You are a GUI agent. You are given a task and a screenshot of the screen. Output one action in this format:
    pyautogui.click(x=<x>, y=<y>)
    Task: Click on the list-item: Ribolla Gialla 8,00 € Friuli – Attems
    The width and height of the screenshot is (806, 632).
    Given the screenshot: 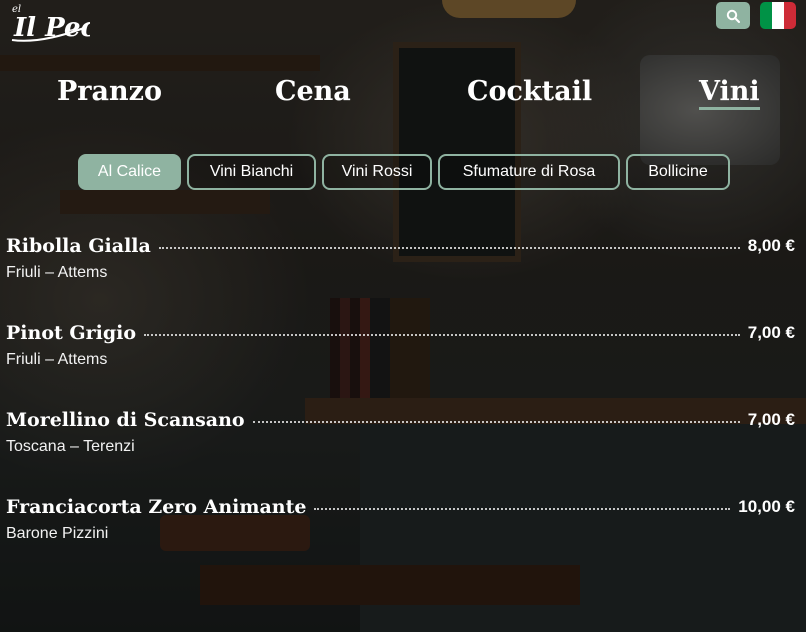 What is the action you would take?
    pyautogui.click(x=400, y=276)
    